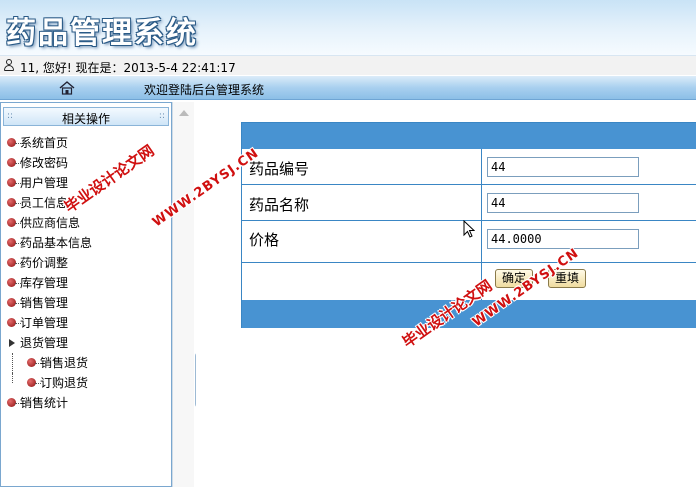  I want to click on drug-name-input, so click(563, 203).